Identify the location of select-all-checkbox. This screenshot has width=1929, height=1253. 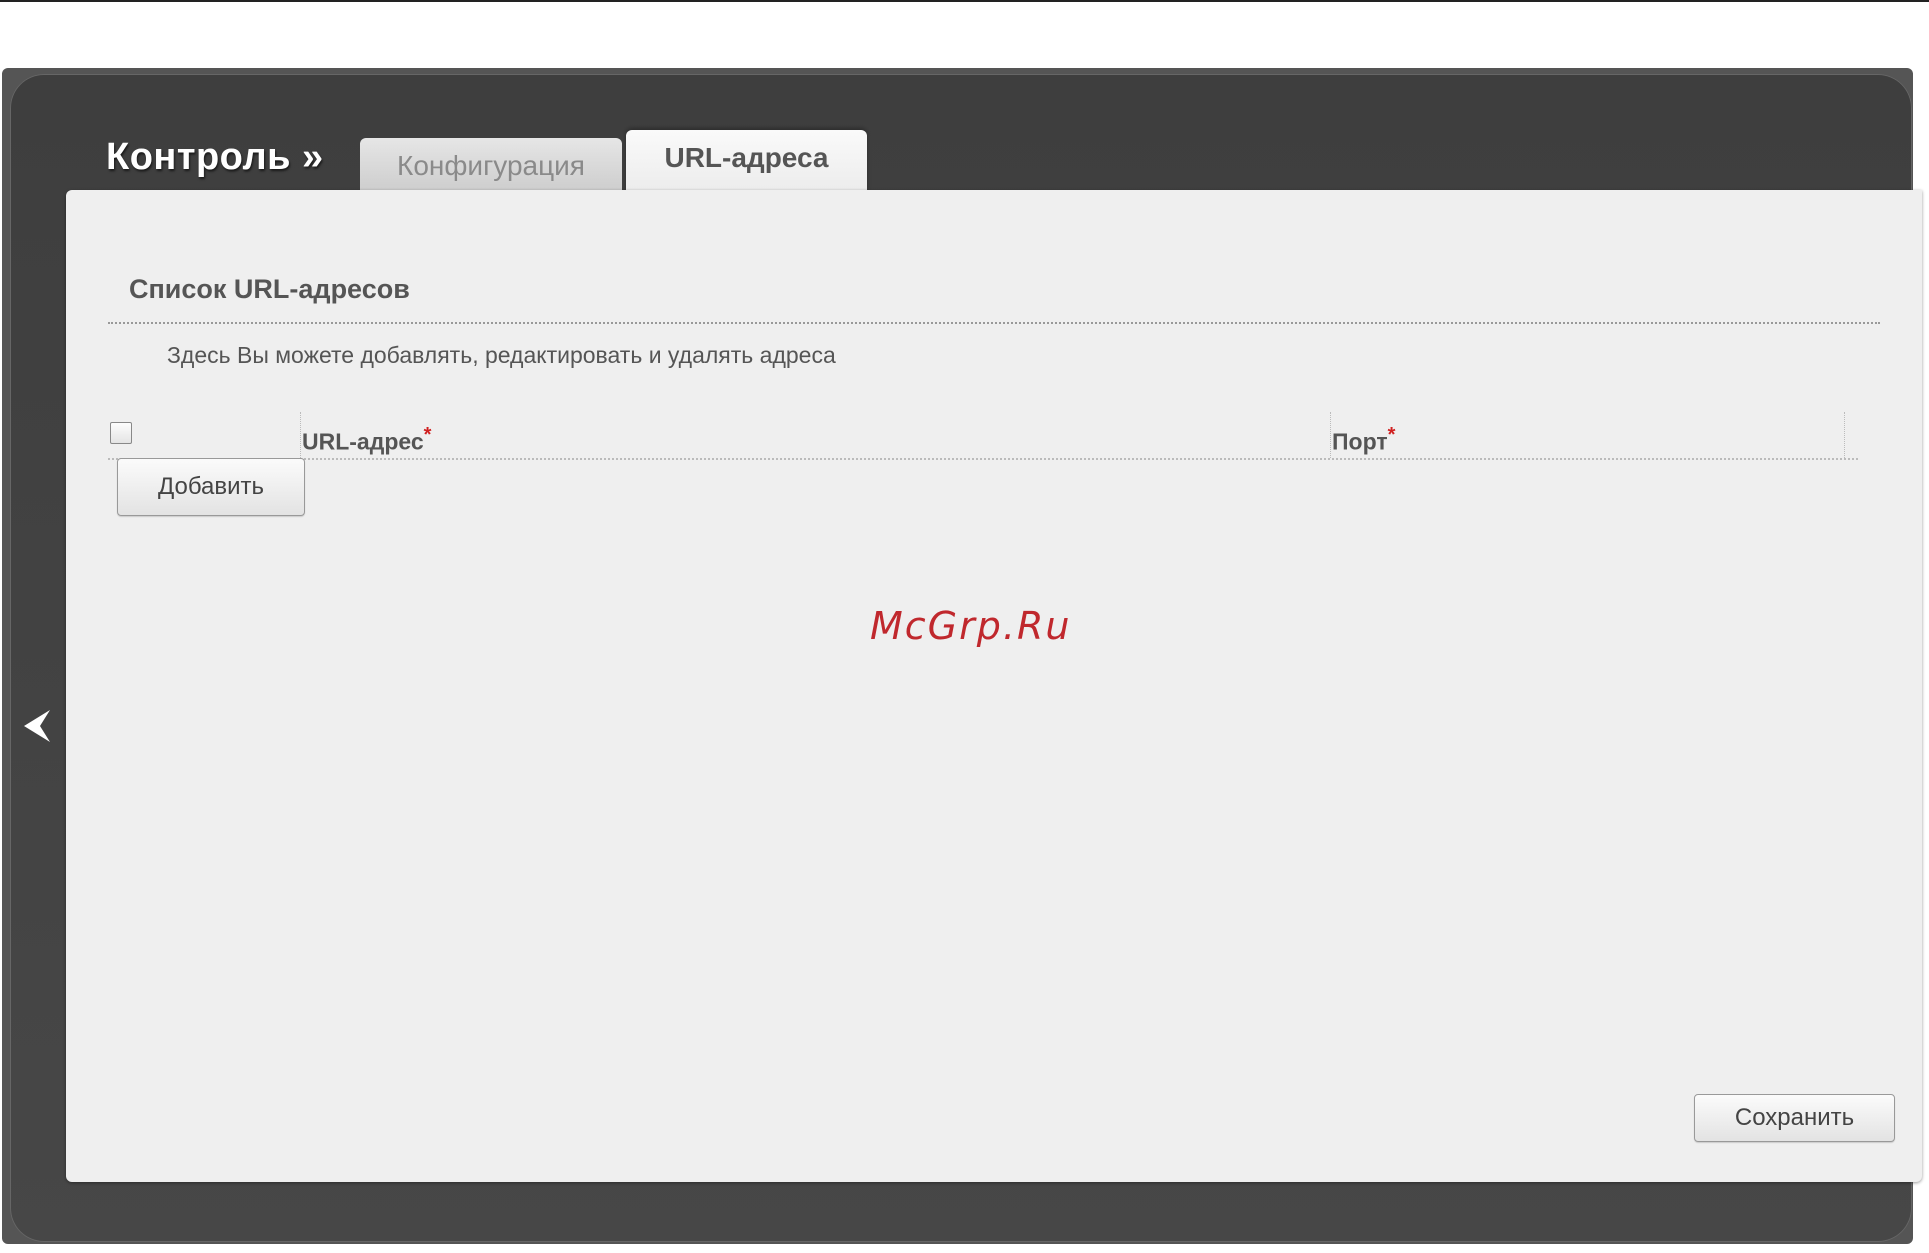
(121, 433).